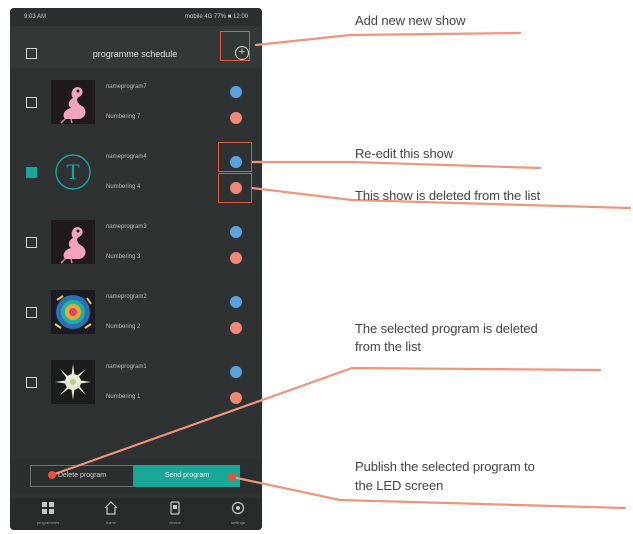  What do you see at coordinates (48, 522) in the screenshot?
I see `tab-label: programmes` at bounding box center [48, 522].